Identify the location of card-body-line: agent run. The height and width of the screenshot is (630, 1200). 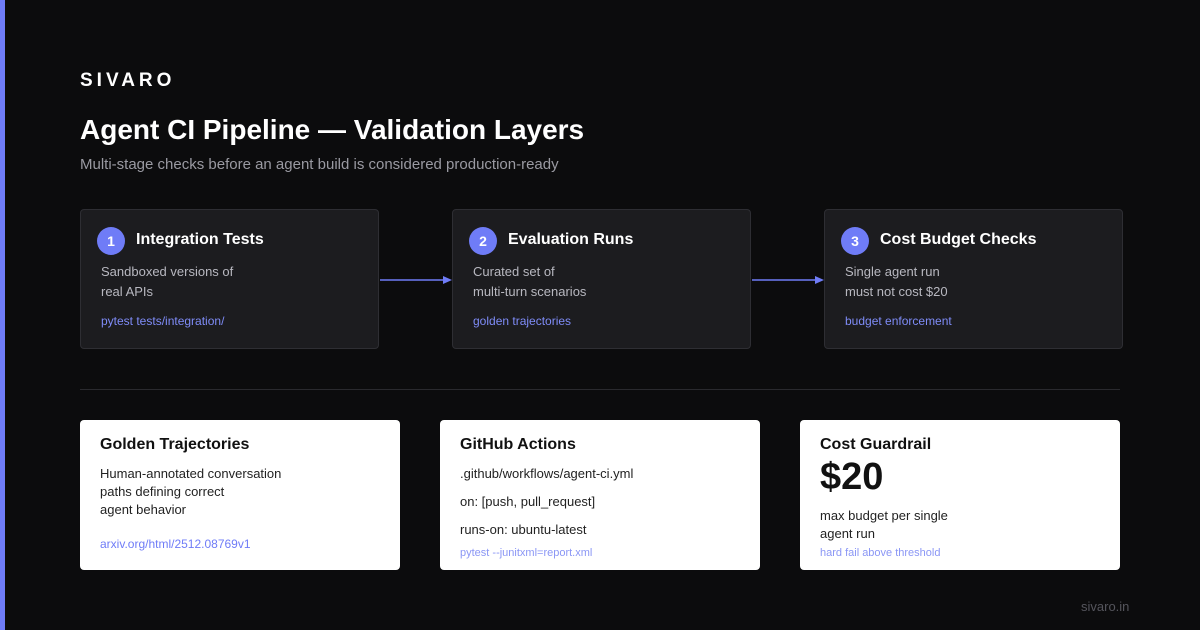
(847, 533).